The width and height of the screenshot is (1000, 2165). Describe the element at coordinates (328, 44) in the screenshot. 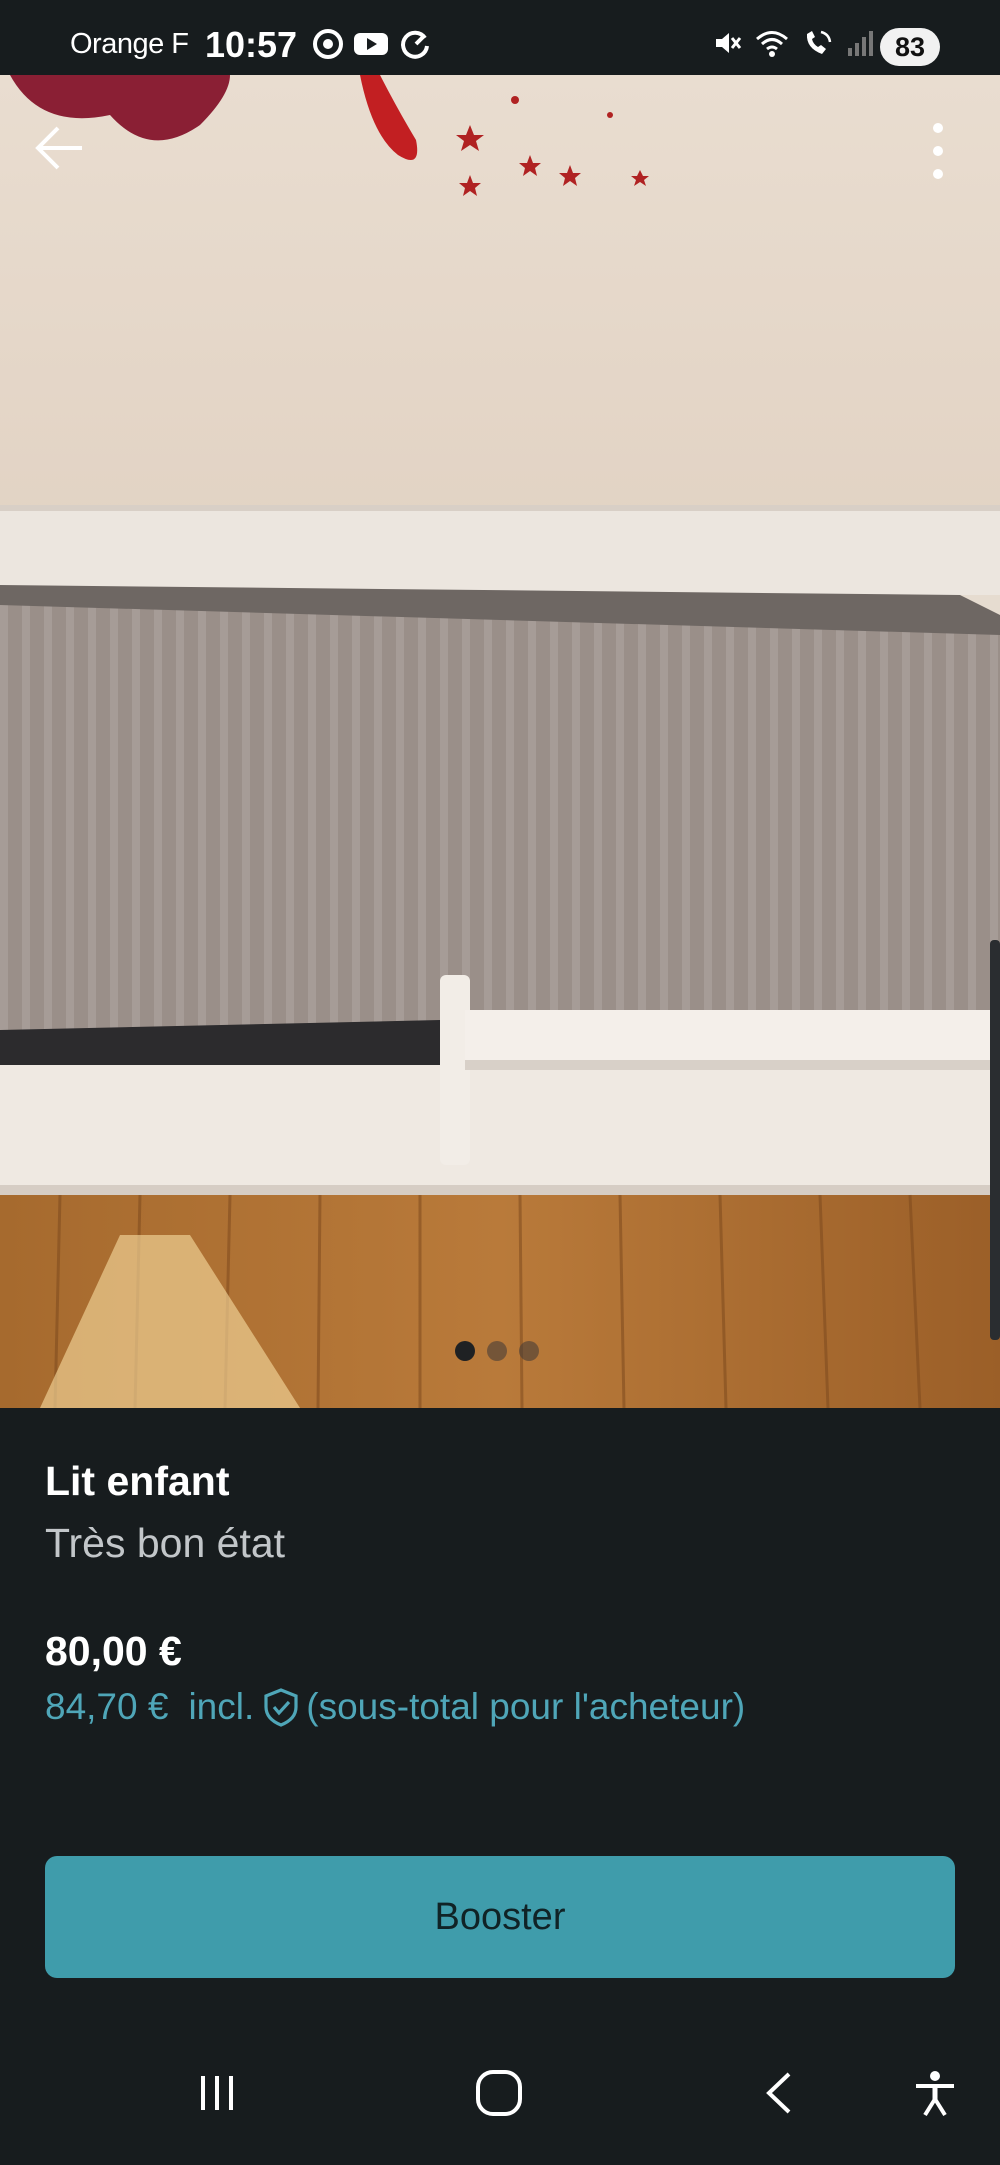

I see `chrome-icon` at that location.